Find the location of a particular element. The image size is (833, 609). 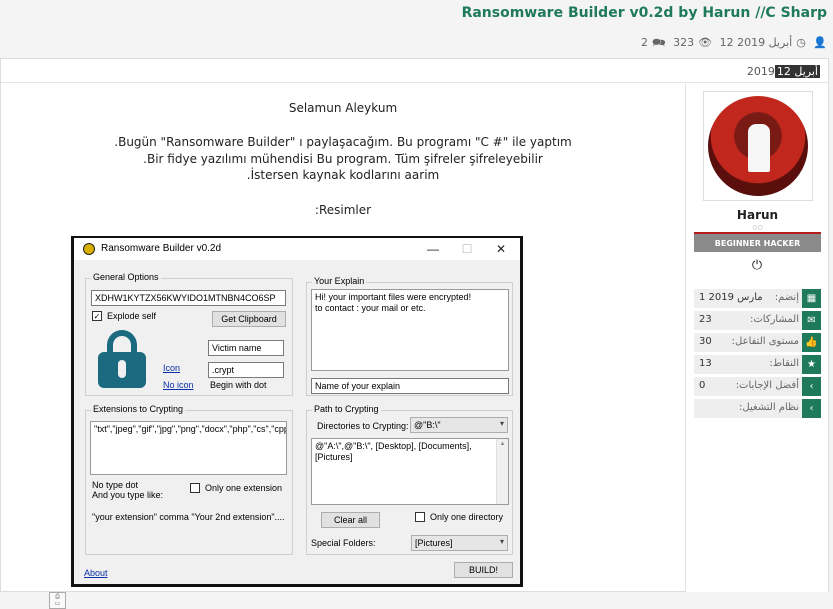

post-header: 2019 12 أبريل is located at coordinates (414, 71).